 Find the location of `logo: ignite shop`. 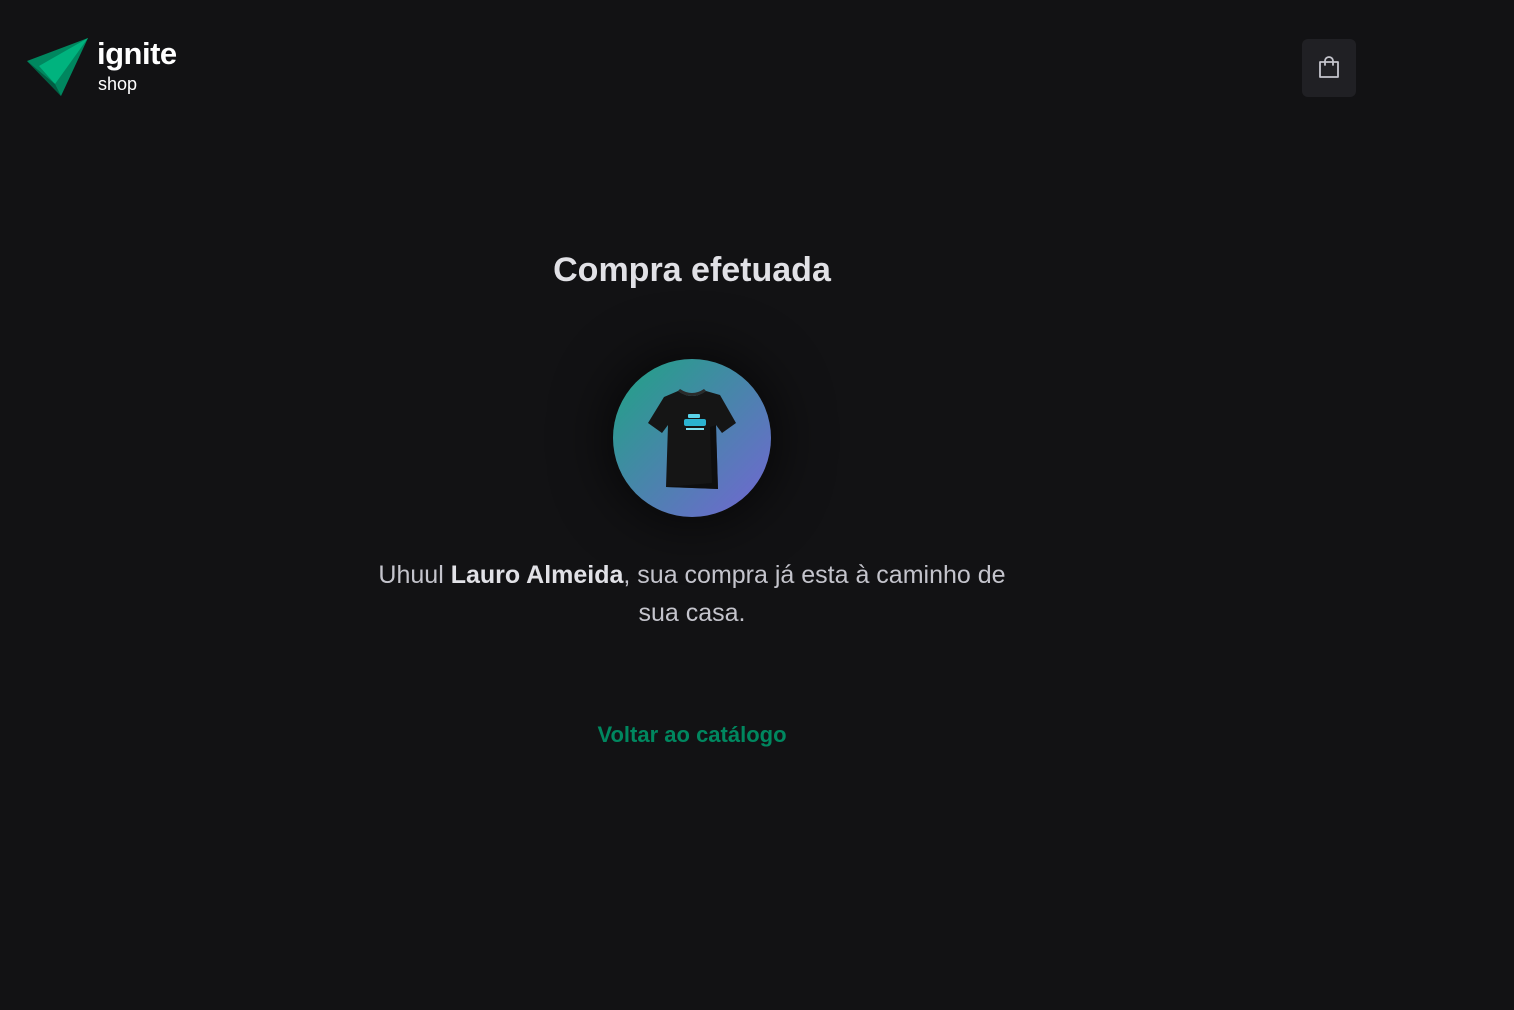

logo: ignite shop is located at coordinates (102, 65).